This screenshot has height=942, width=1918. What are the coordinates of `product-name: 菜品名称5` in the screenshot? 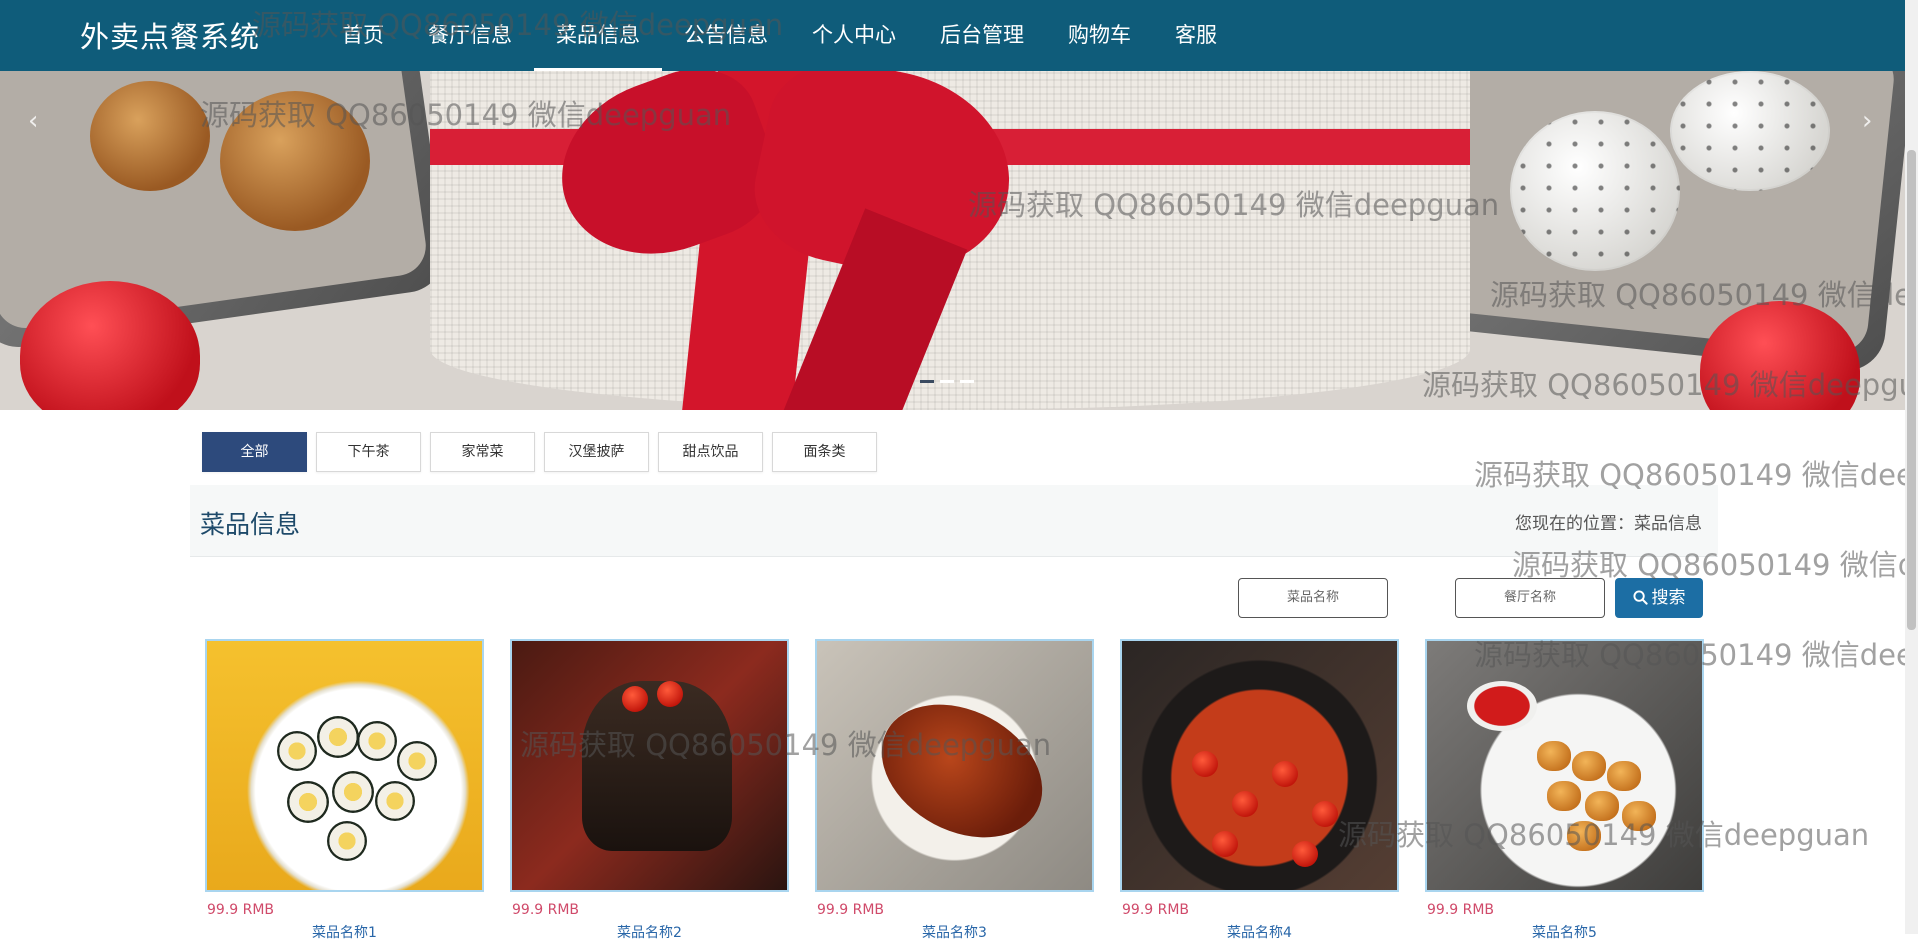 It's located at (1564, 932).